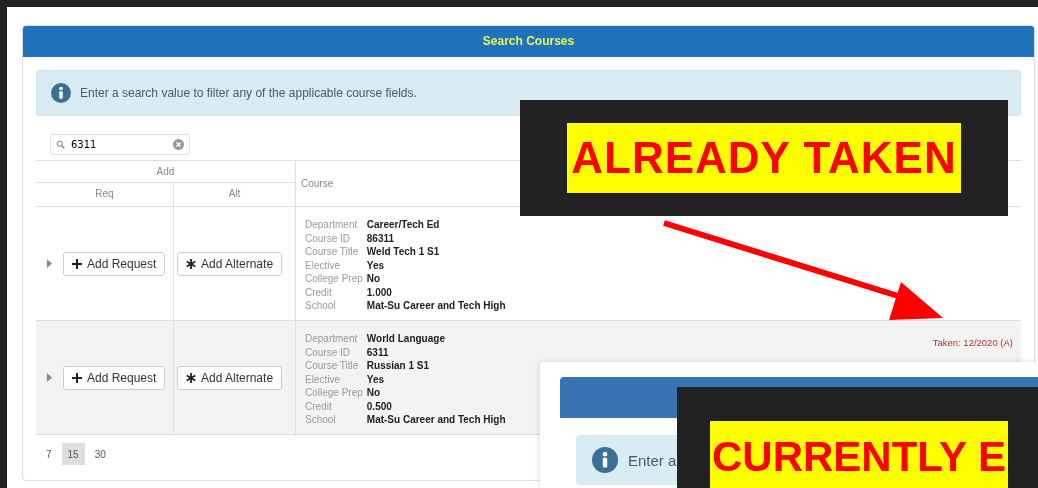 This screenshot has height=488, width=1038. Describe the element at coordinates (120, 144) in the screenshot. I see `search-field: 6311` at that location.